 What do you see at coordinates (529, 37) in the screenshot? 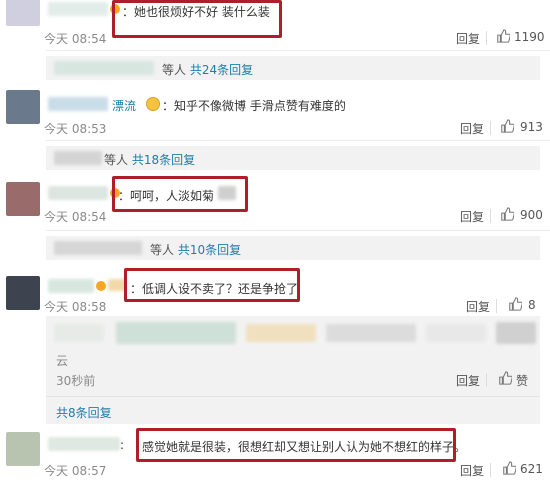
I see `like-count: 1190` at bounding box center [529, 37].